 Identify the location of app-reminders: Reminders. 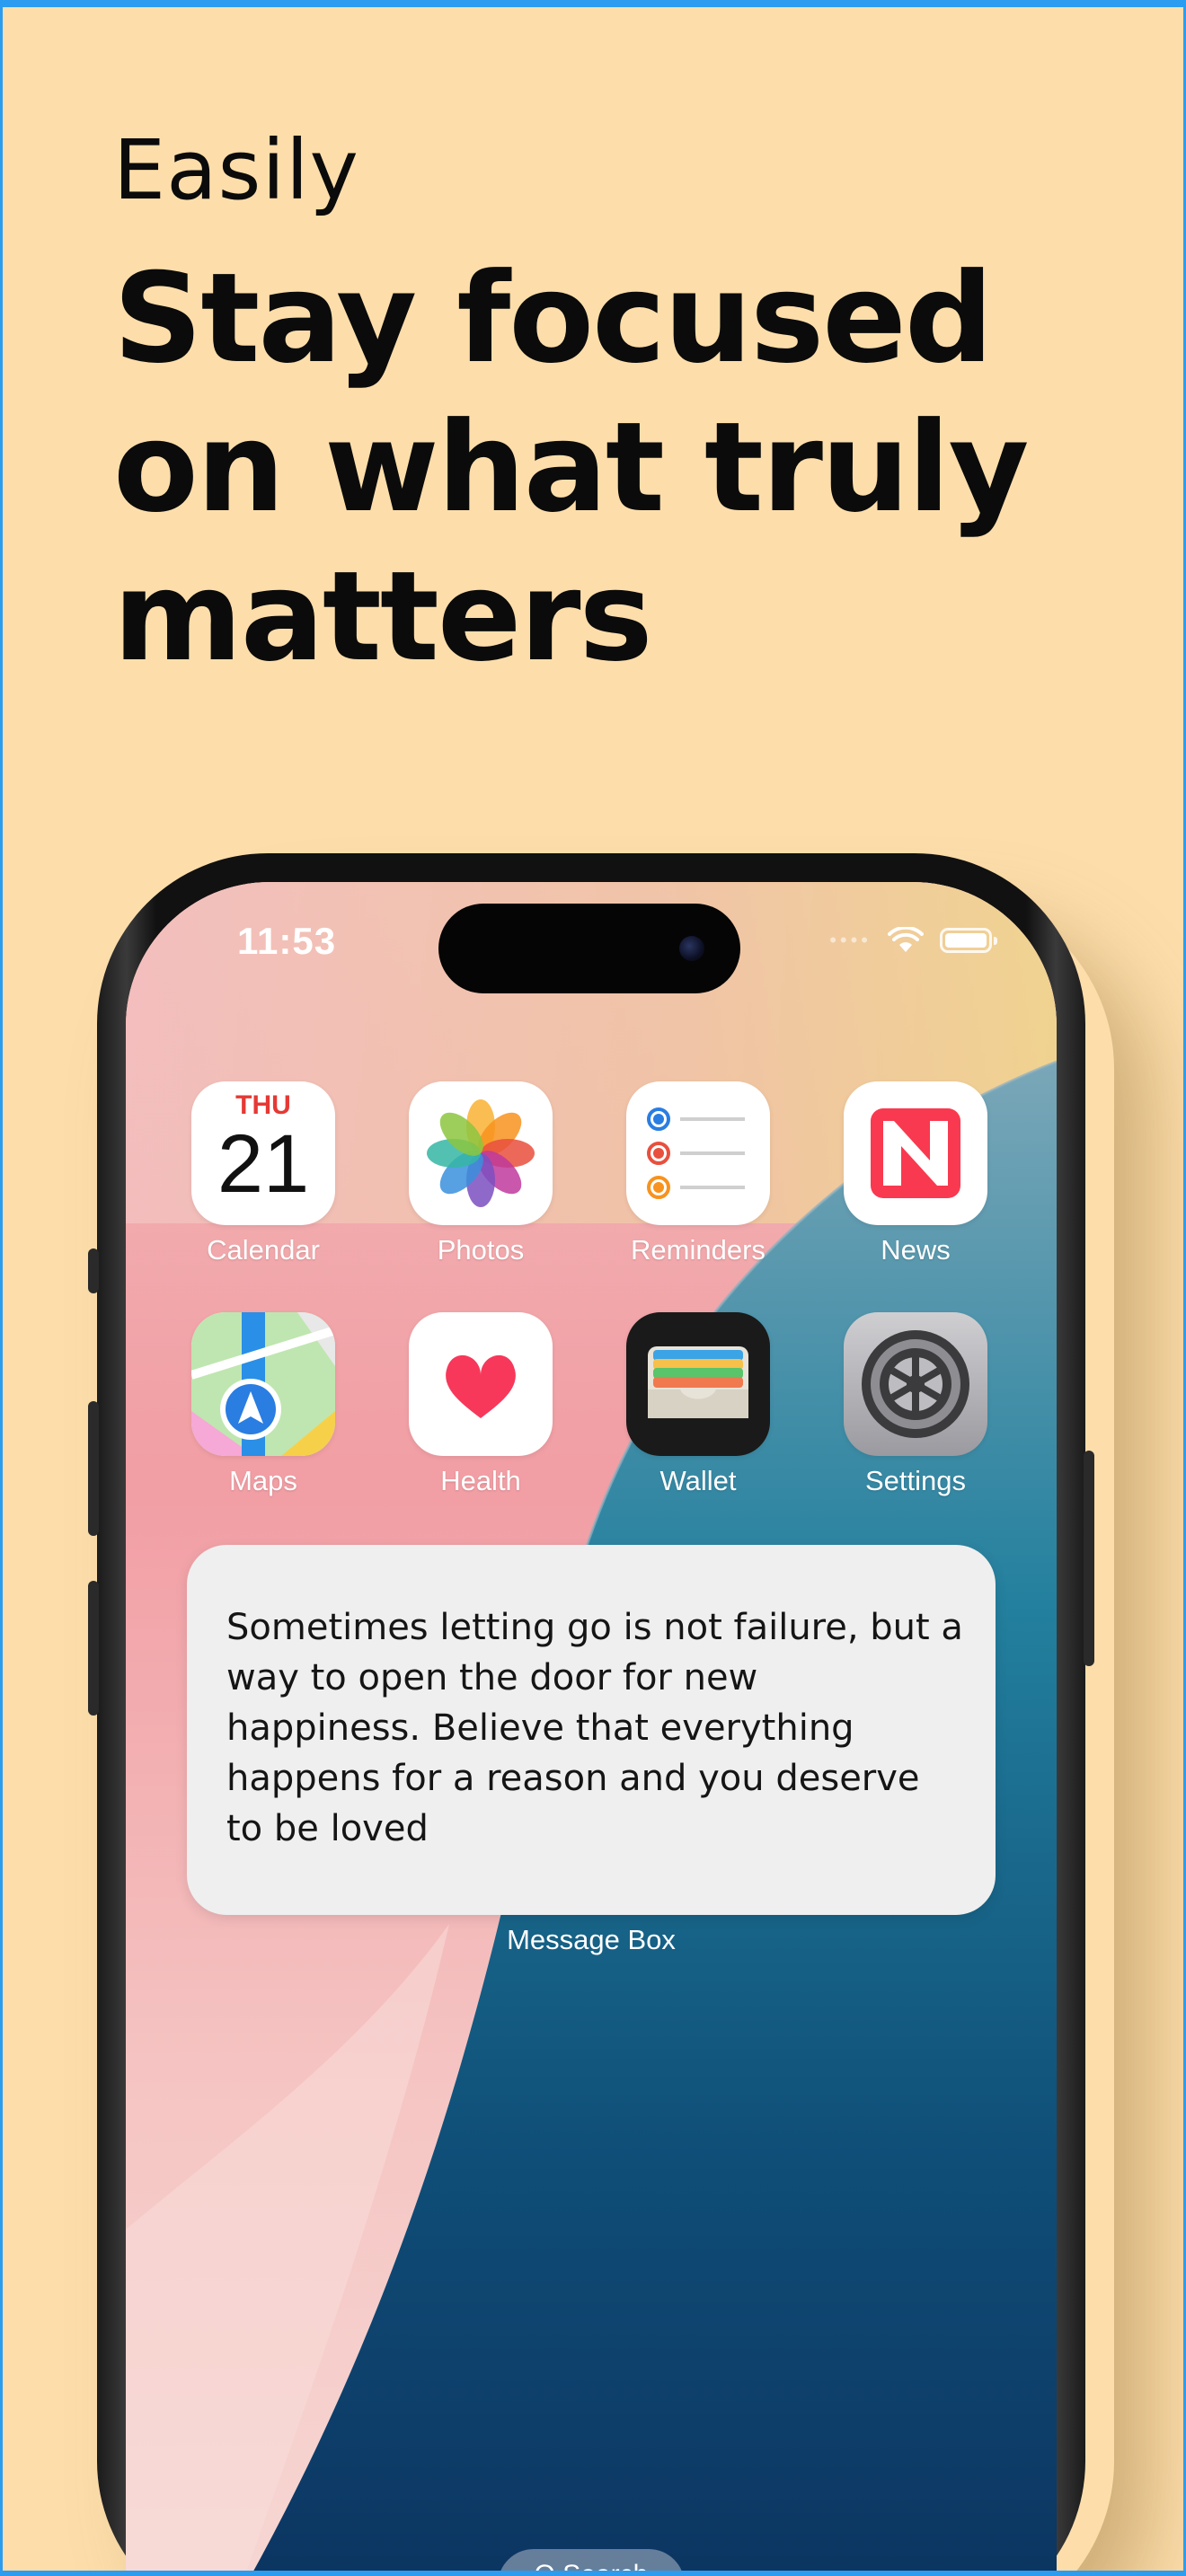
(698, 1173).